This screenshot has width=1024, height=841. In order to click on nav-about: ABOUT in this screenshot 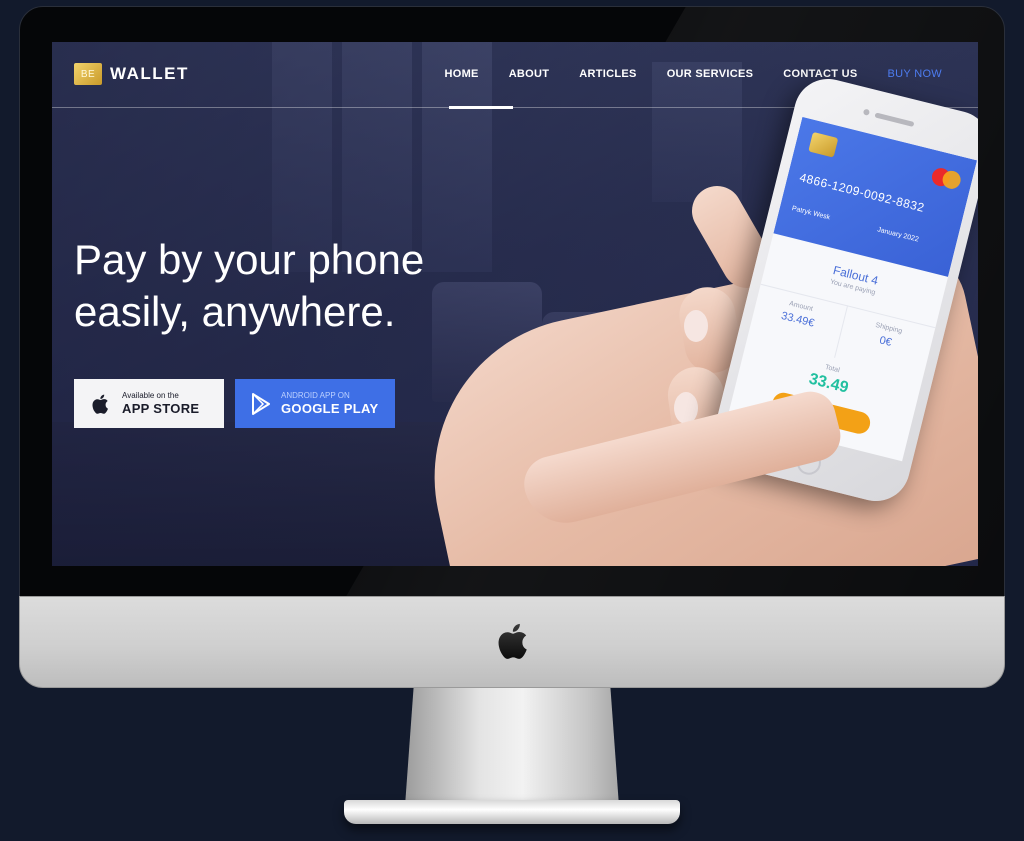, I will do `click(529, 74)`.